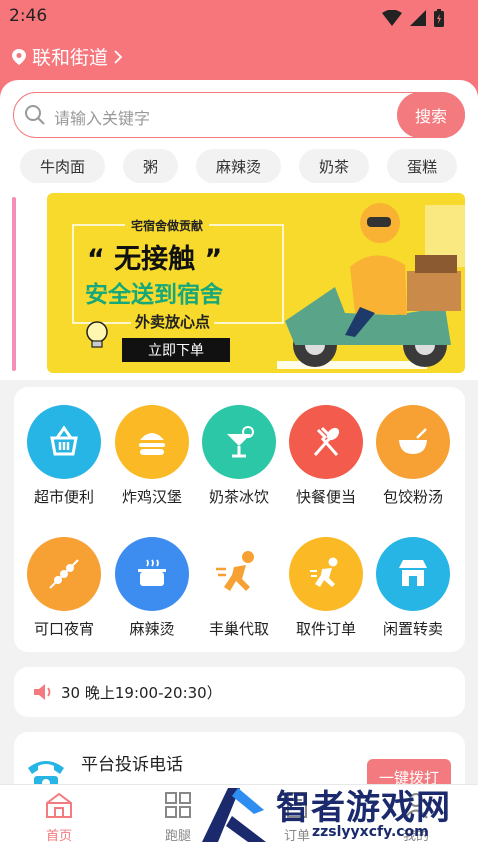 The width and height of the screenshot is (478, 850). What do you see at coordinates (176, 350) in the screenshot?
I see `banner-order-button: 立即下单` at bounding box center [176, 350].